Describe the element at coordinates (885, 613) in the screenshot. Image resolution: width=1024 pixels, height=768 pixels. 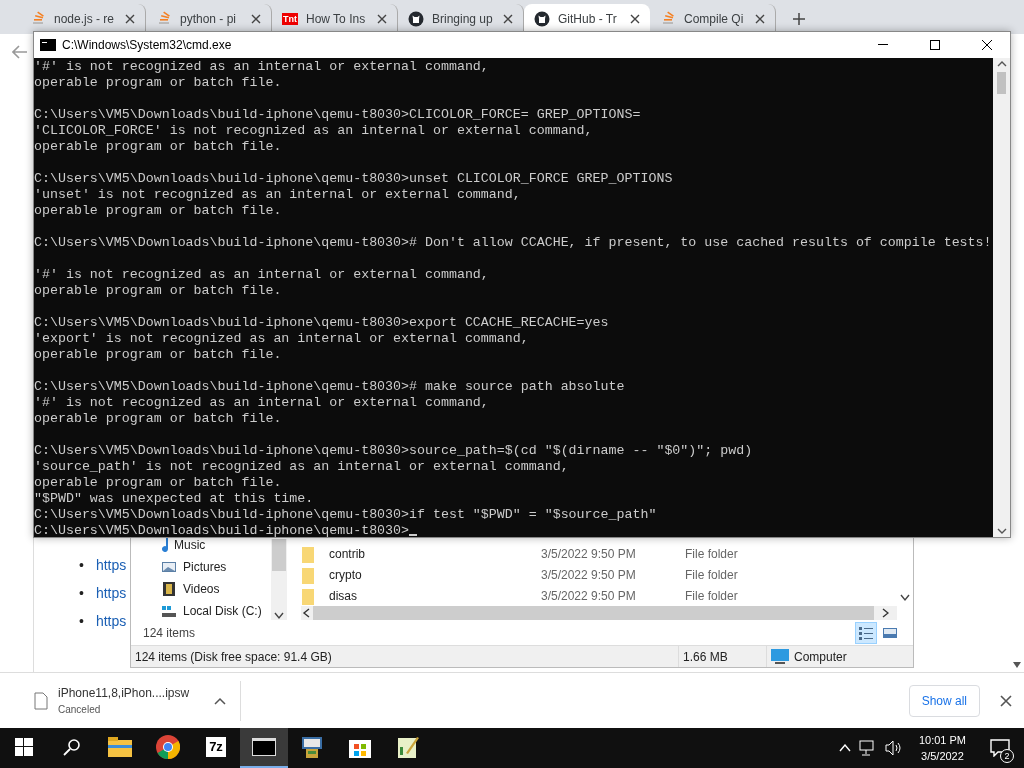
I see `chevron-right-icon` at that location.